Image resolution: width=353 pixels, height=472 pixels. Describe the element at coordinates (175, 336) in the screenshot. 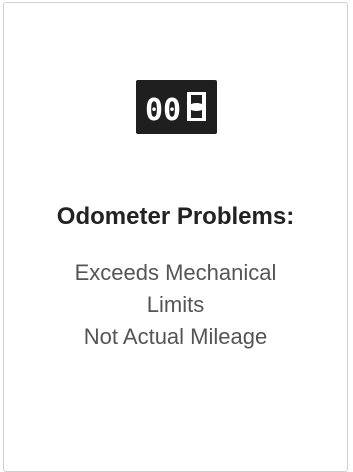

I see `problem-line: Not Actual Mileage` at that location.